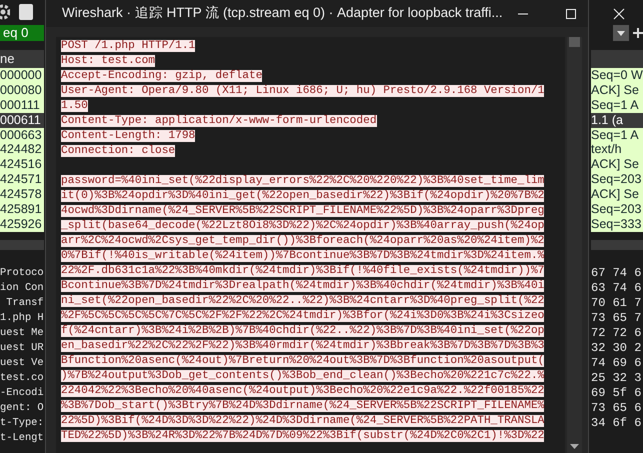  I want to click on add-icon, so click(638, 33).